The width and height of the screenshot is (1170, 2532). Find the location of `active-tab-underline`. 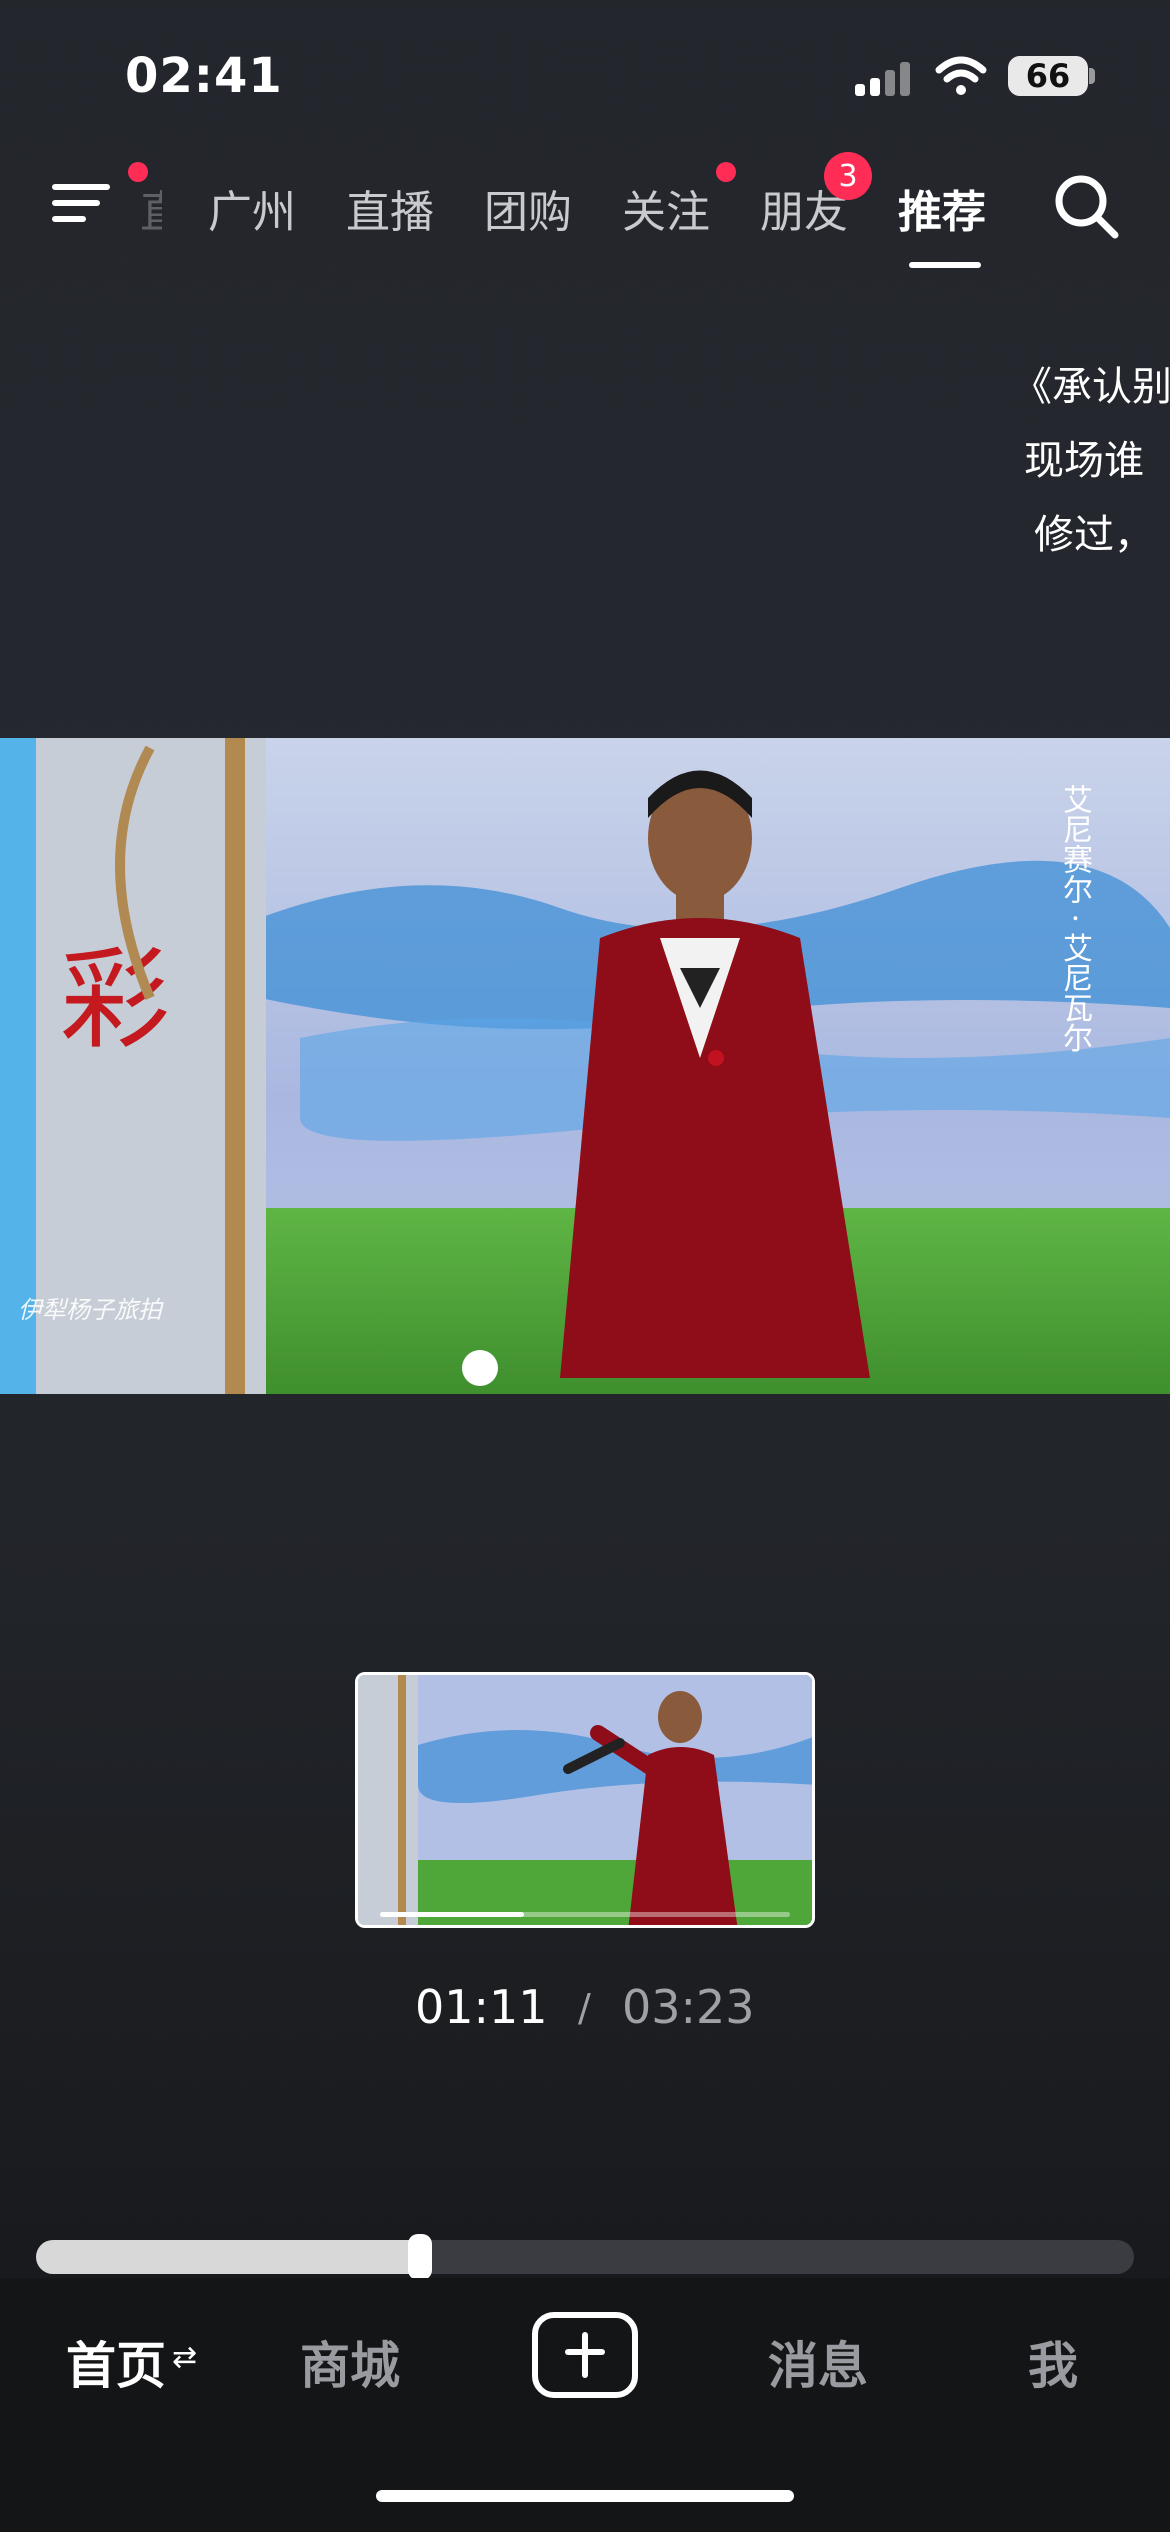

active-tab-underline is located at coordinates (945, 265).